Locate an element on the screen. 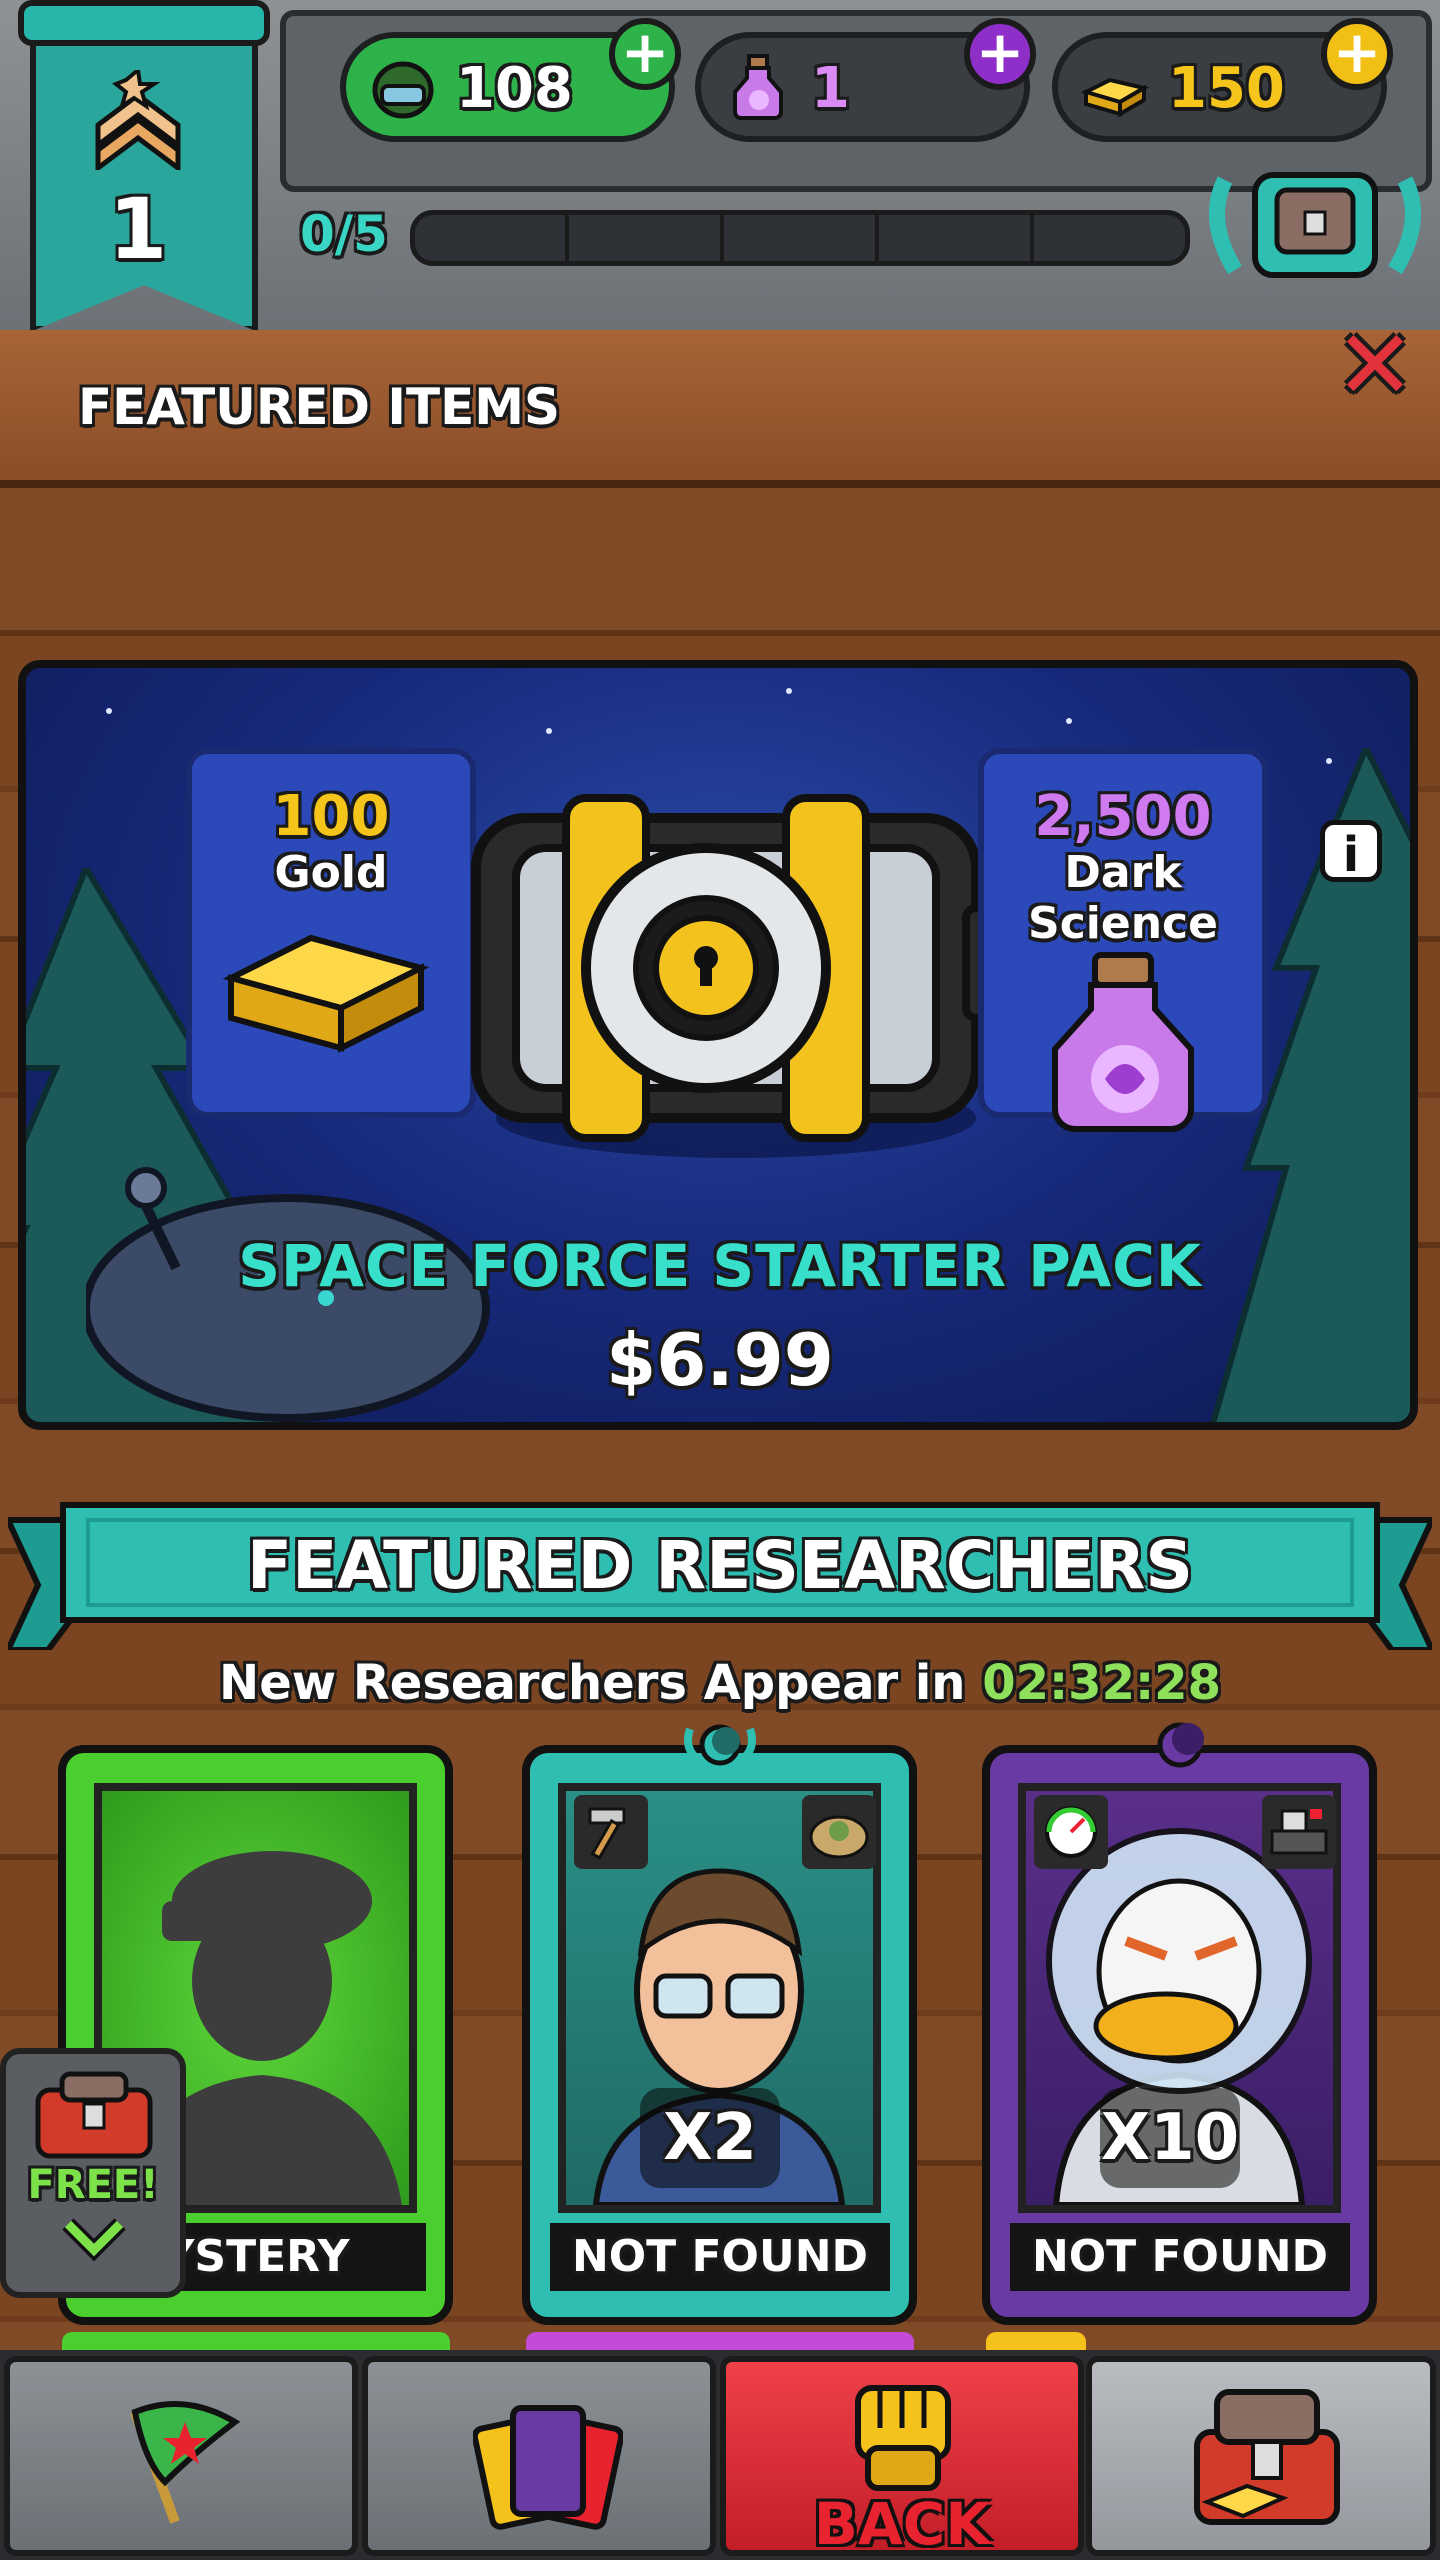  featured-items-title: FEATURED ITEMS is located at coordinates (319, 407).